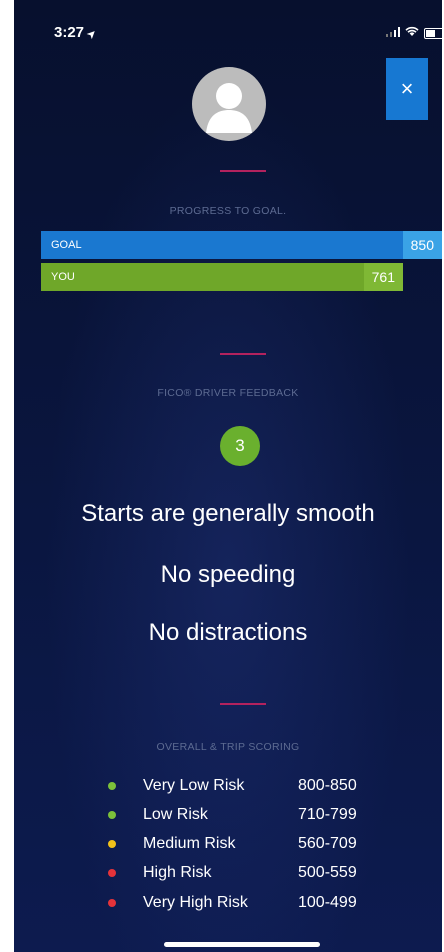 This screenshot has height=952, width=444. I want to click on divider-middle, so click(243, 354).